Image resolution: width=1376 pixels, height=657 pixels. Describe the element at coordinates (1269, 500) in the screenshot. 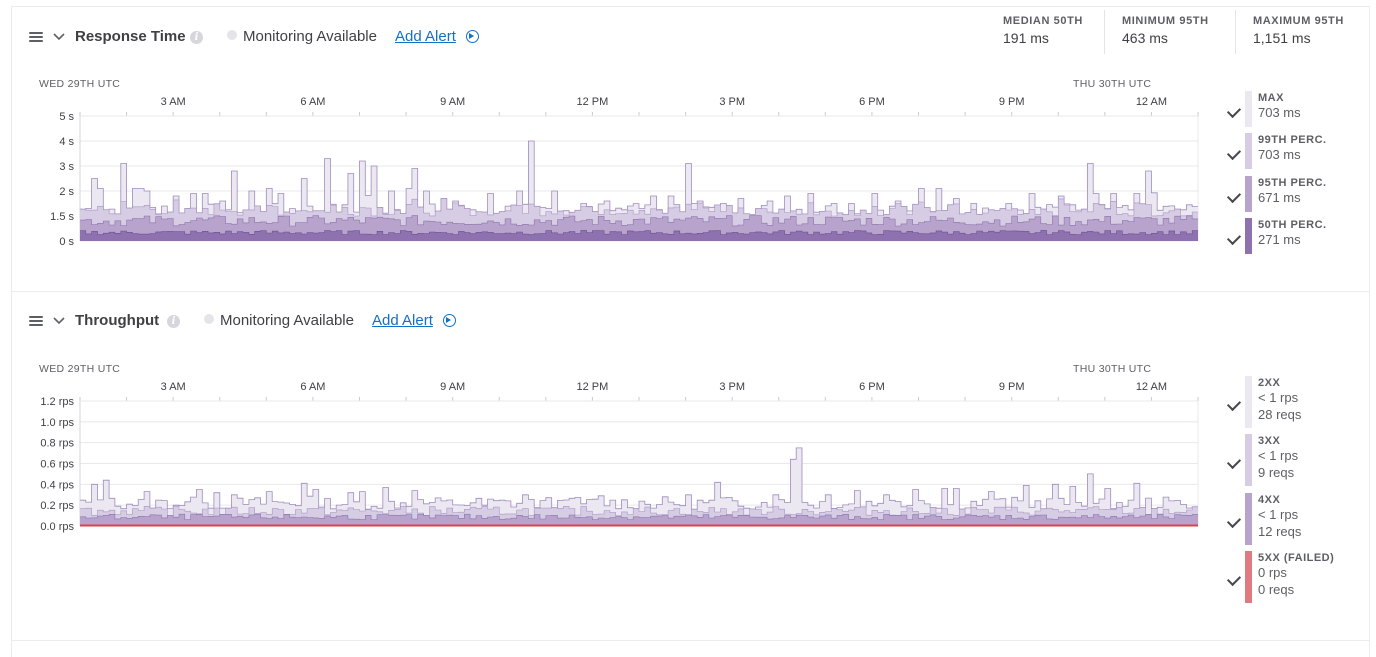

I see `legend-name: 4XX` at that location.